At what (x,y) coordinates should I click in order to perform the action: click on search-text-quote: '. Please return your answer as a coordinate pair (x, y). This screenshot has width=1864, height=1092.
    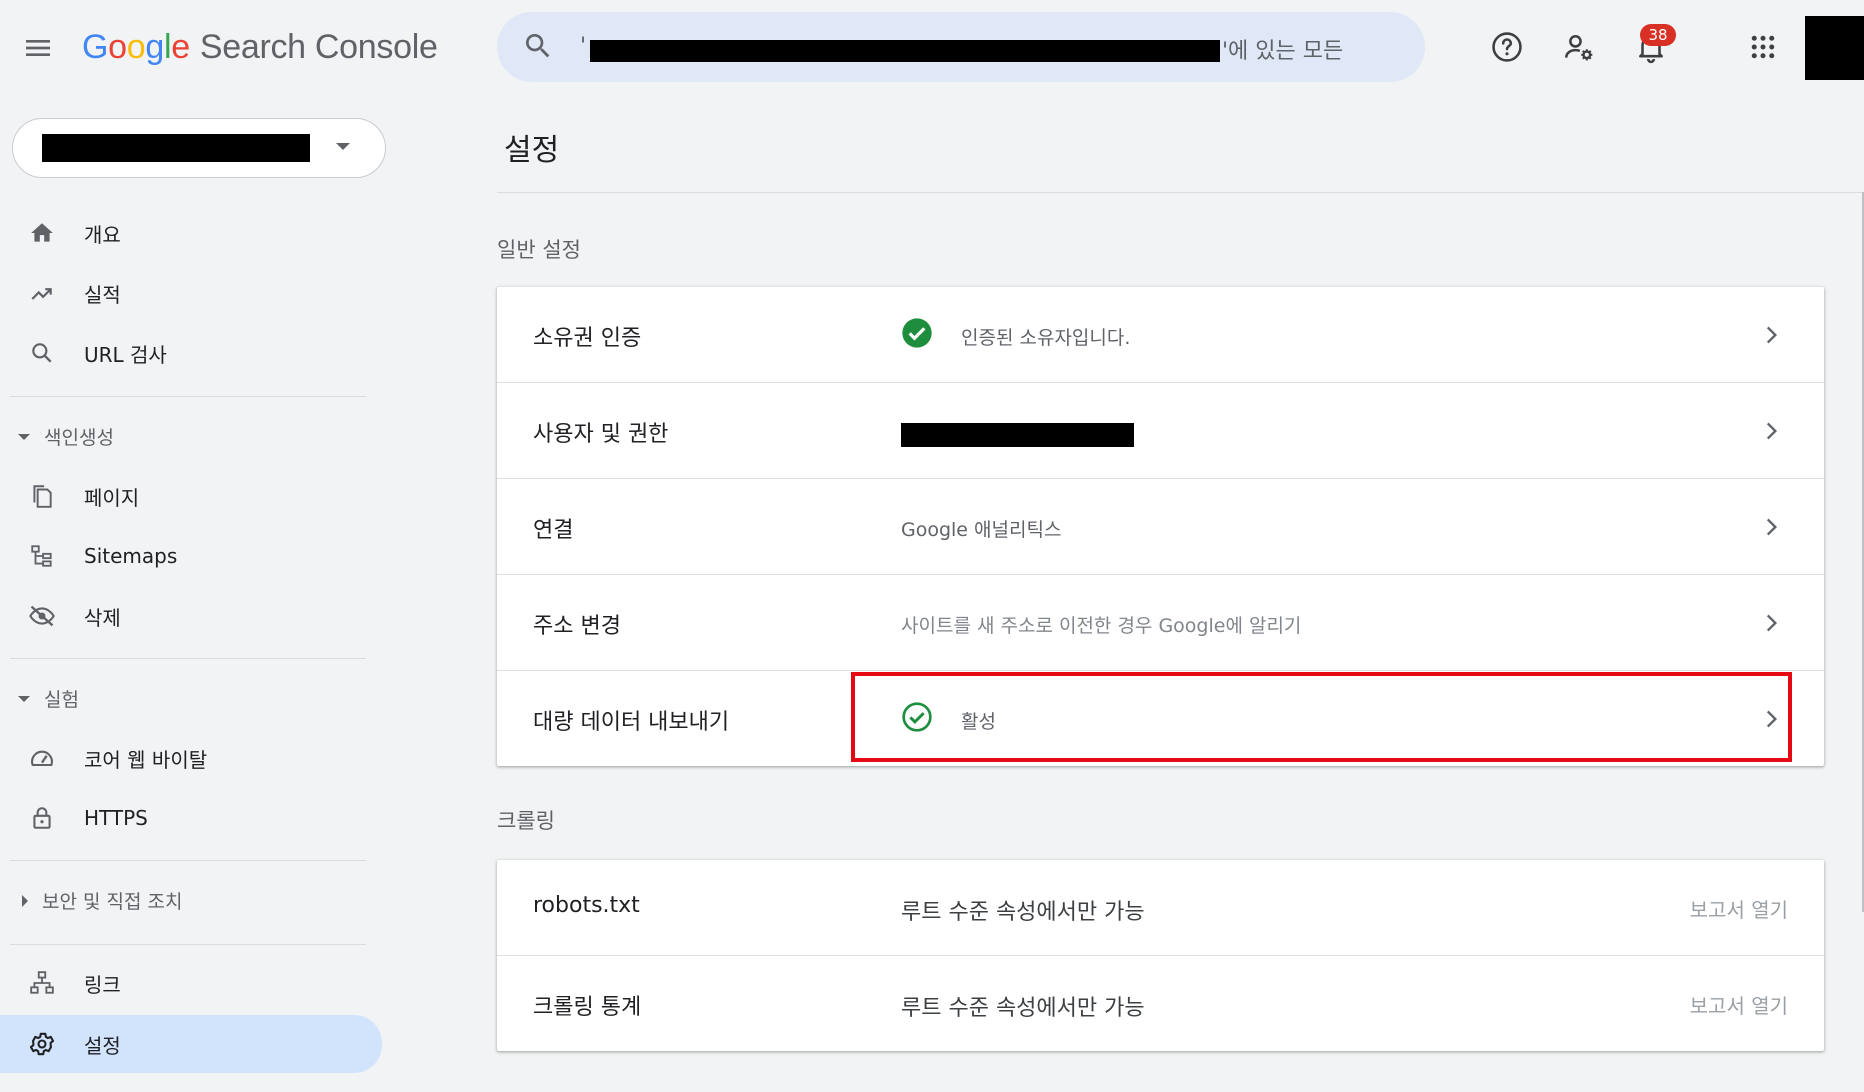
    Looking at the image, I should click on (583, 46).